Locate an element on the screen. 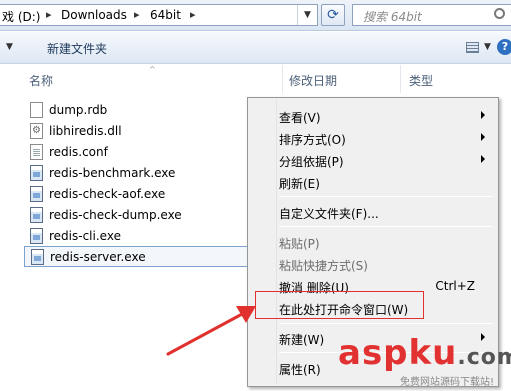 This screenshot has height=391, width=511. menu-item-view: 查看(V) is located at coordinates (373, 116).